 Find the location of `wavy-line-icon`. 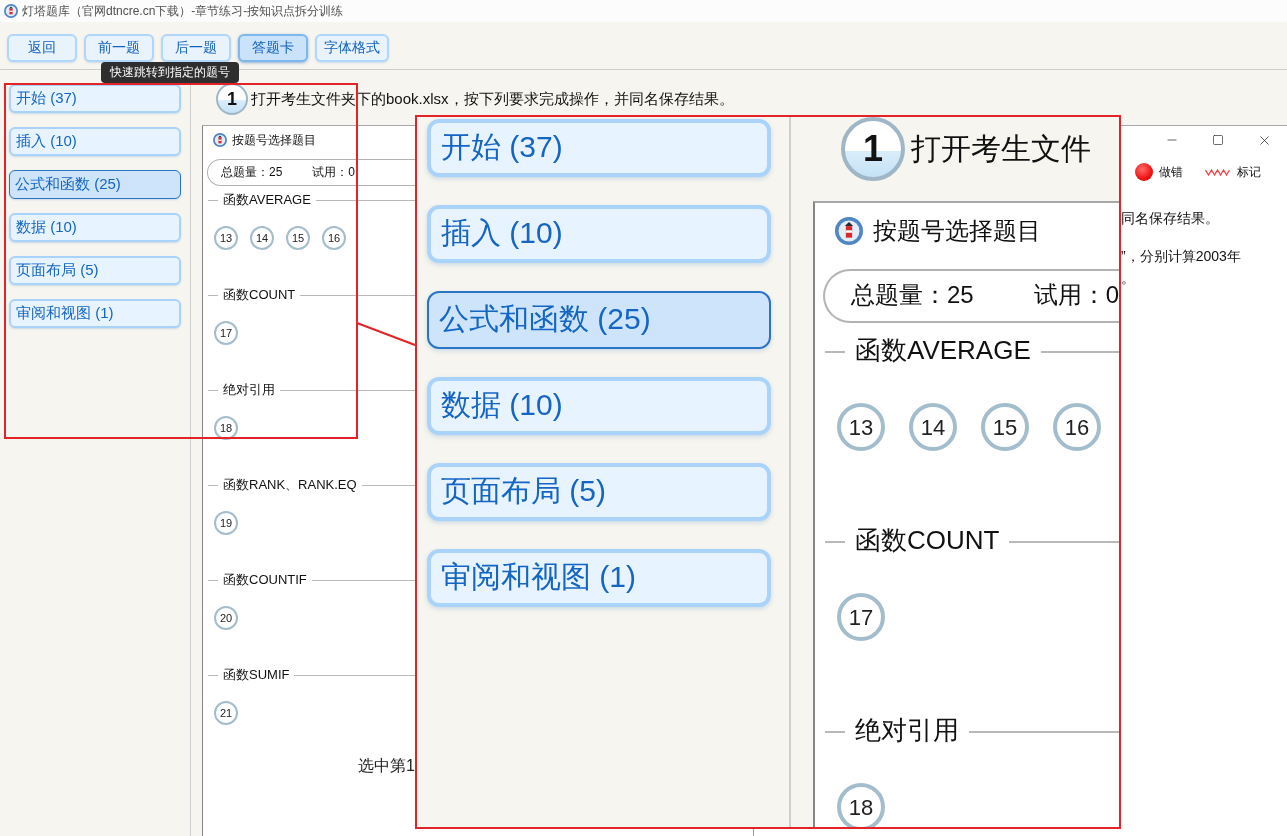

wavy-line-icon is located at coordinates (1218, 172).